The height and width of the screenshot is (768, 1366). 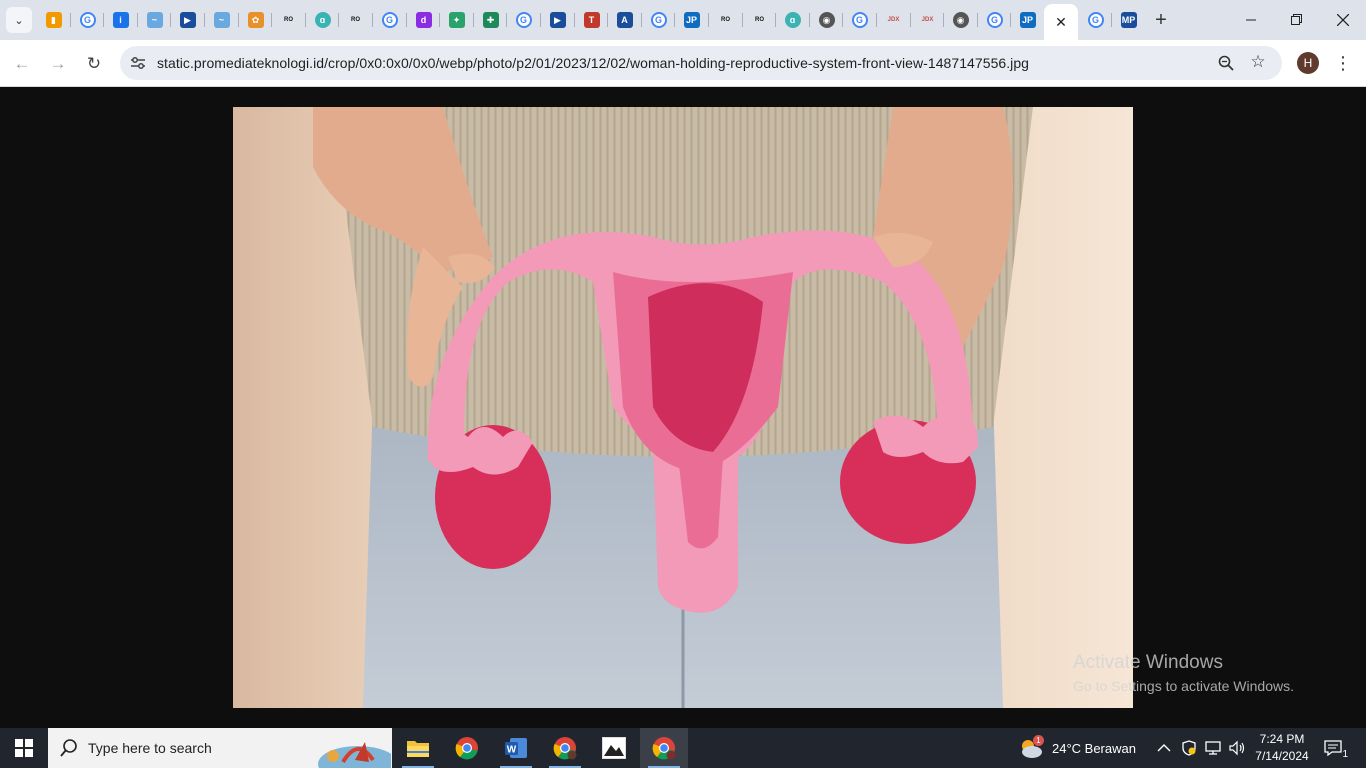 I want to click on taskbar-chrome-profile, so click(x=565, y=748).